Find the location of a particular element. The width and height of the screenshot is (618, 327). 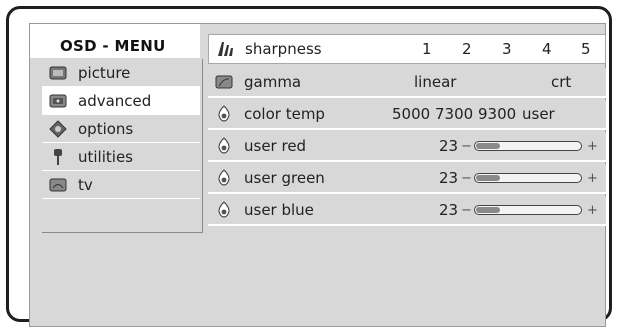

sharpness-icon is located at coordinates (225, 49).